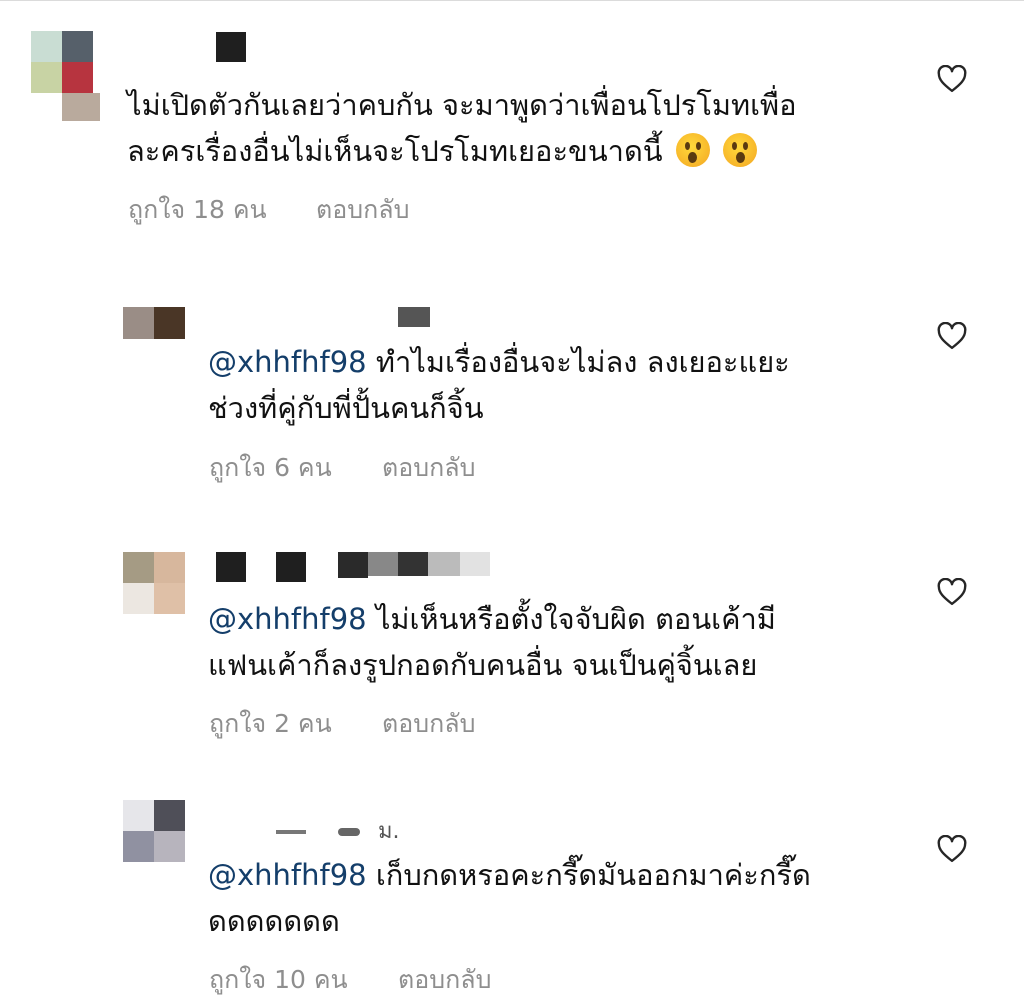 Image resolution: width=1024 pixels, height=1005 pixels. What do you see at coordinates (268, 210) in the screenshot?
I see `comment-meta: ถูกใจ 18 คน ตอบกลับ` at bounding box center [268, 210].